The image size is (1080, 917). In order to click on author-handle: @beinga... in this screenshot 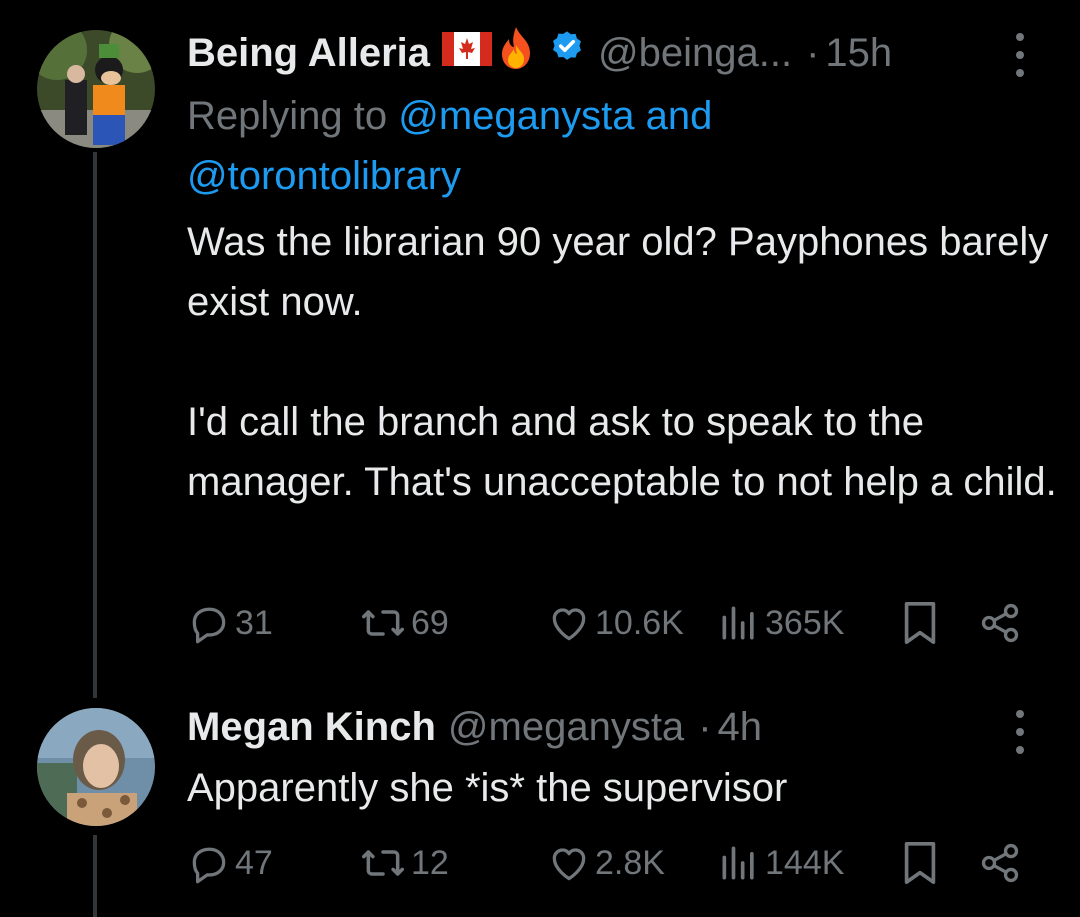, I will do `click(695, 53)`.